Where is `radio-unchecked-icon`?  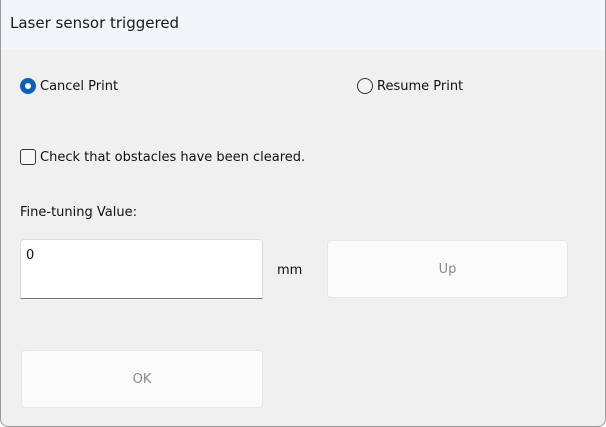 radio-unchecked-icon is located at coordinates (365, 86).